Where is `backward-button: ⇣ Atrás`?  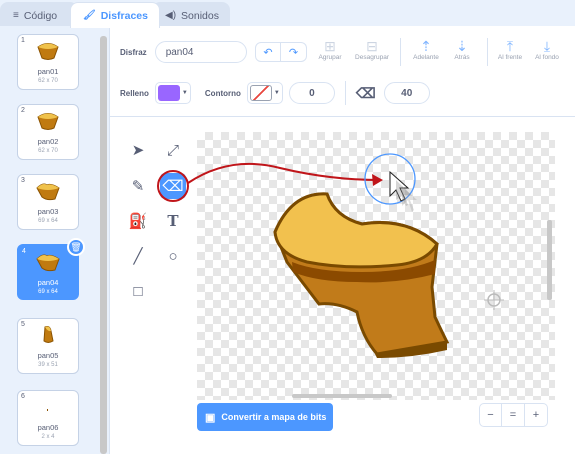 backward-button: ⇣ Atrás is located at coordinates (462, 49).